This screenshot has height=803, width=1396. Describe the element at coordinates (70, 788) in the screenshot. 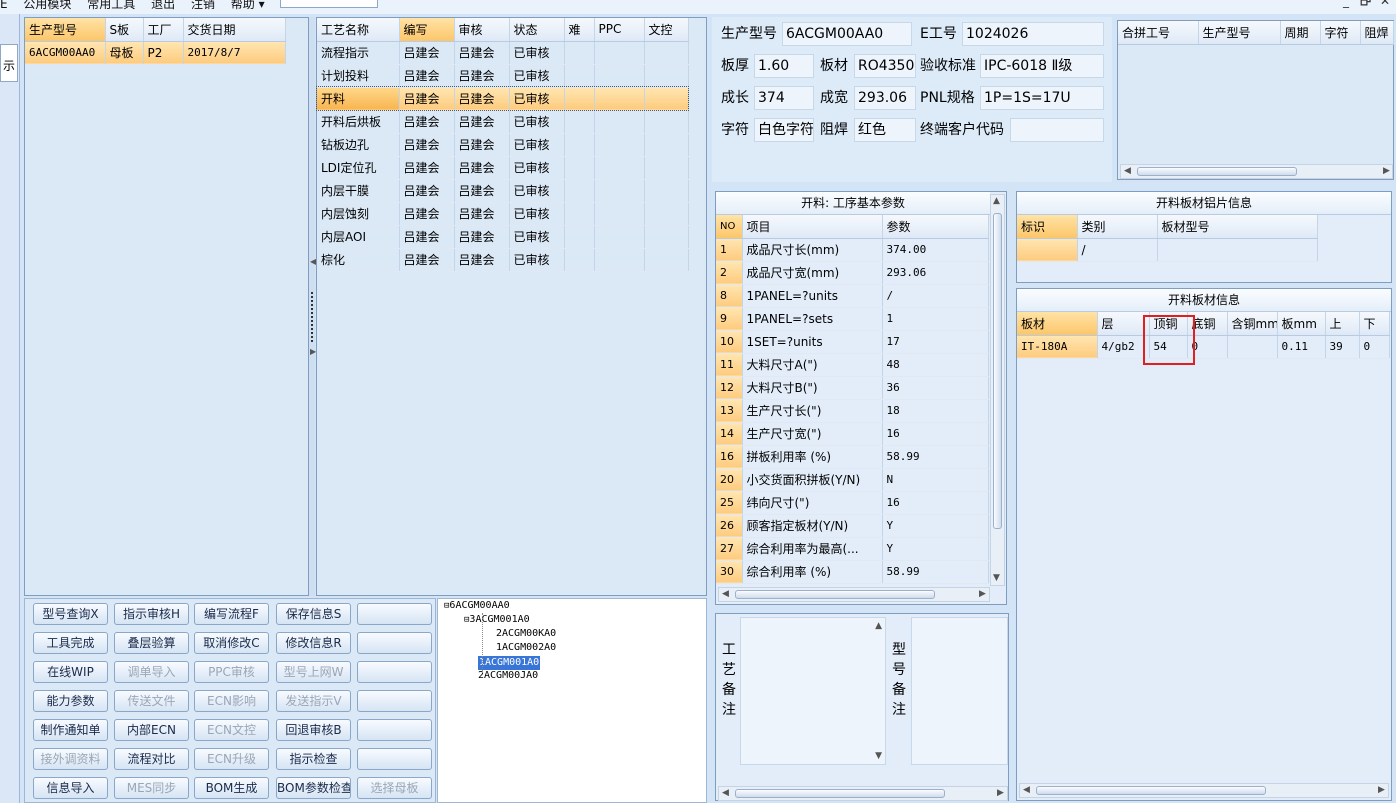

I see `action-button: 信息导入` at that location.